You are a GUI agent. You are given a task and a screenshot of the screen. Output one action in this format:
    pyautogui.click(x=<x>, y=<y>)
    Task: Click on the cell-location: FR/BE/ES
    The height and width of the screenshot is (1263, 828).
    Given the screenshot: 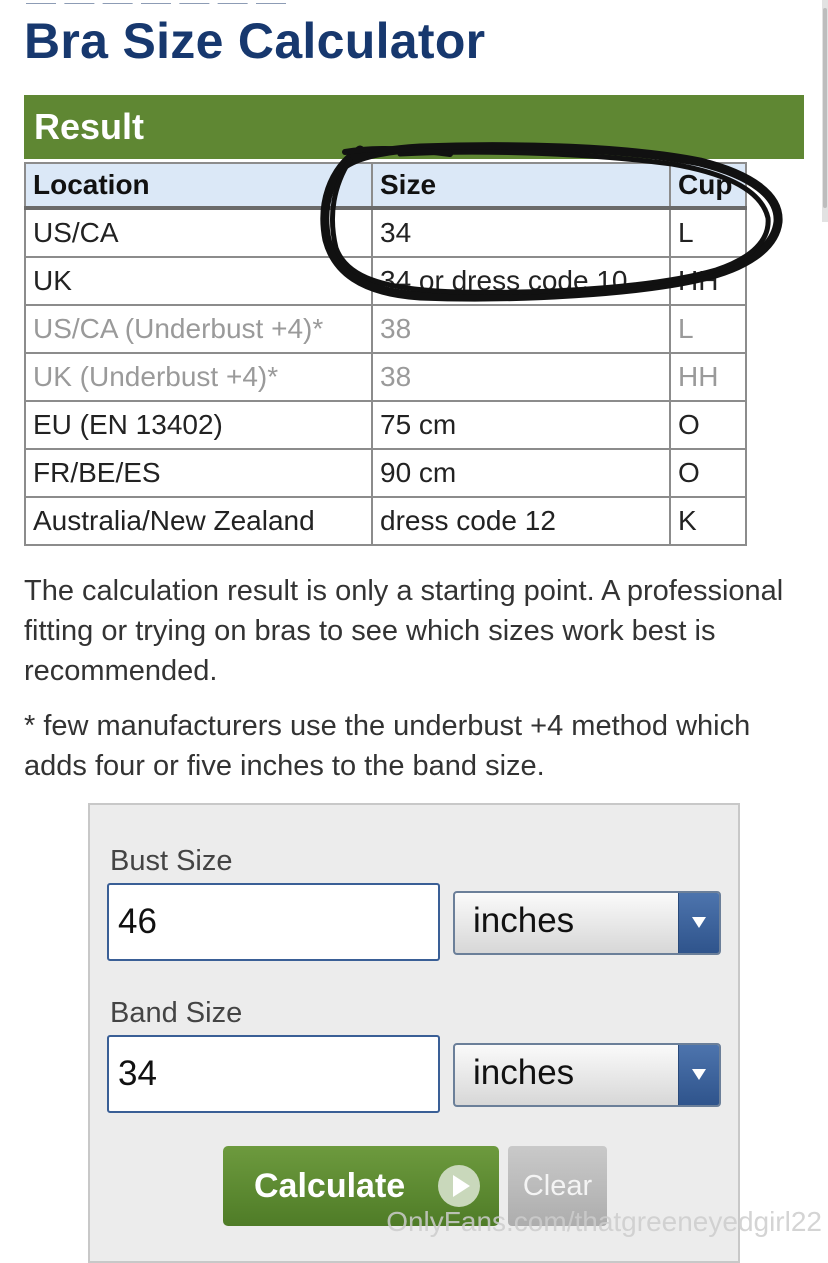 What is the action you would take?
    pyautogui.click(x=198, y=473)
    